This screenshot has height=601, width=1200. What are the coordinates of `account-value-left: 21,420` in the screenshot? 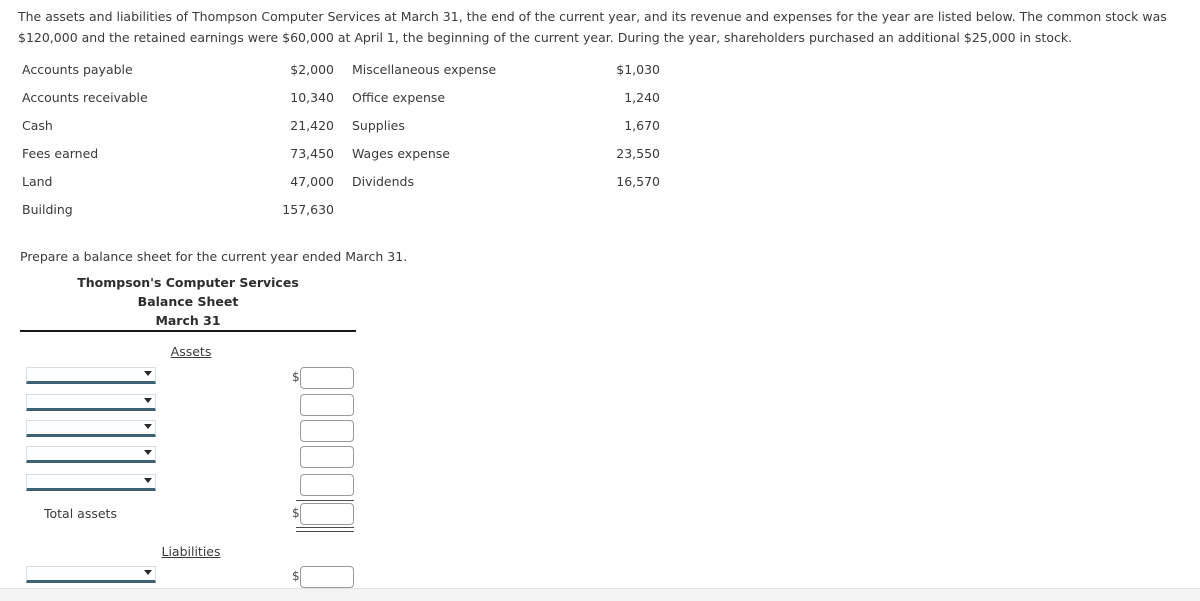 It's located at (312, 125).